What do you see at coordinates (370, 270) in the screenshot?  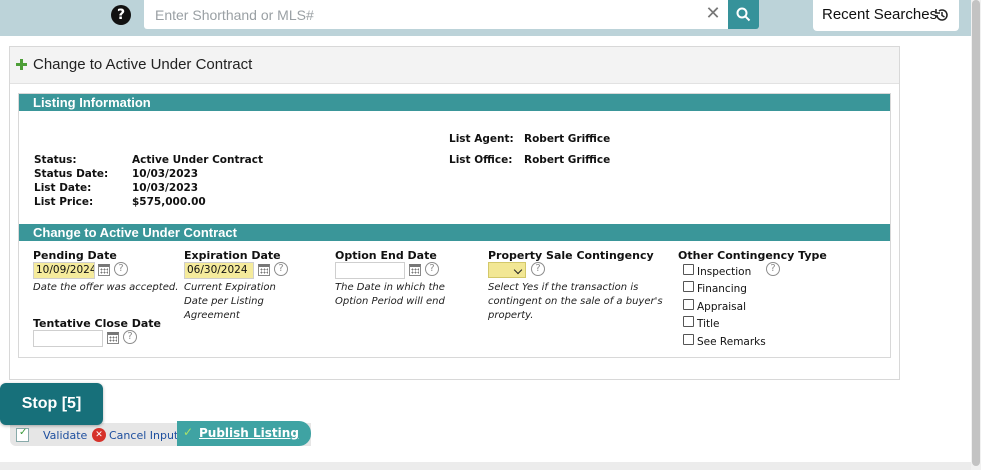 I see `option-end-date-input` at bounding box center [370, 270].